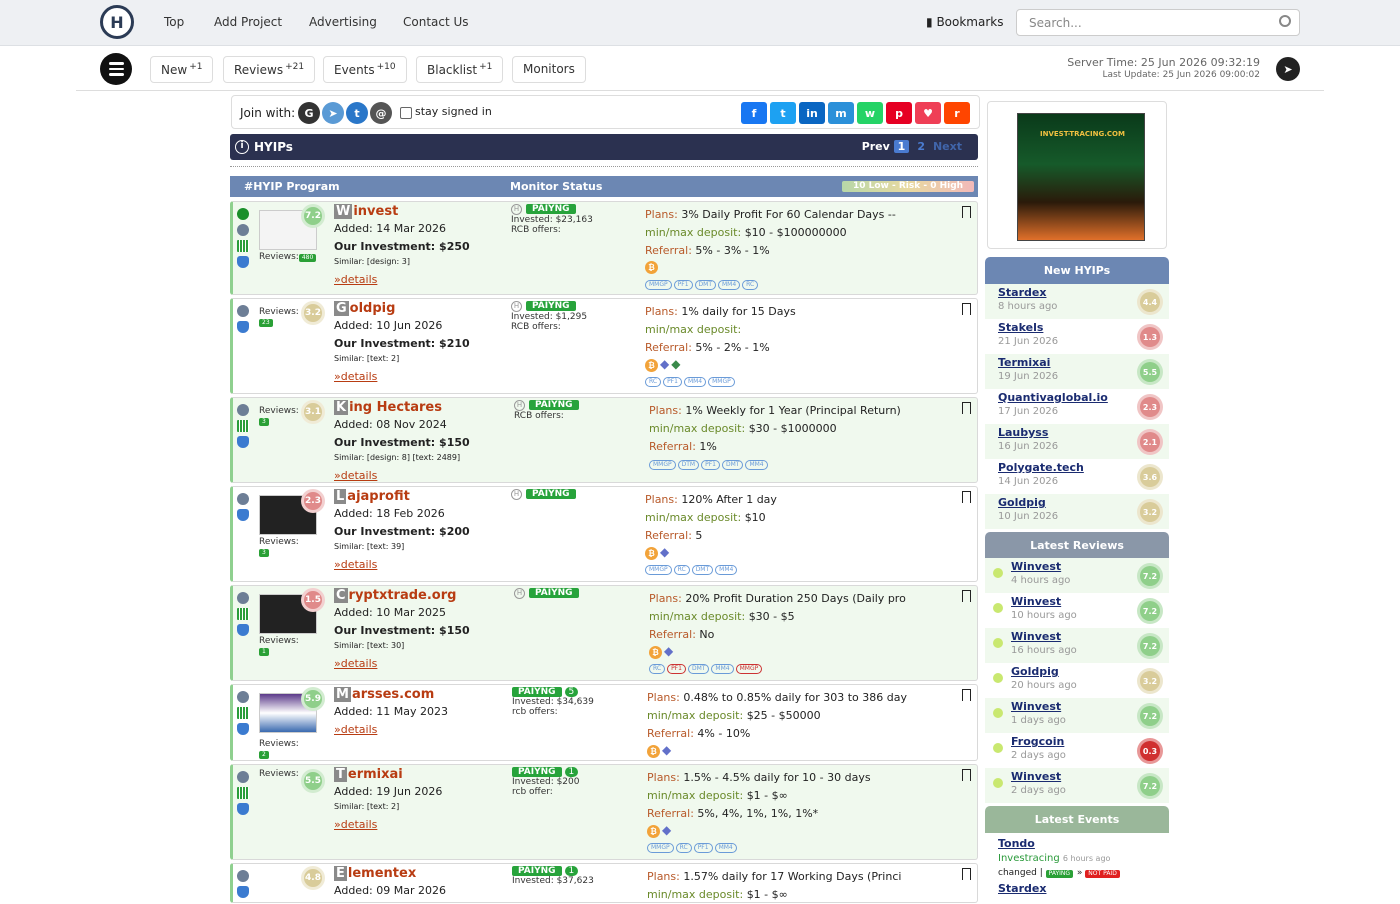 This screenshot has width=1400, height=904. I want to click on reviews-count: Reviews: 1, so click(279, 646).